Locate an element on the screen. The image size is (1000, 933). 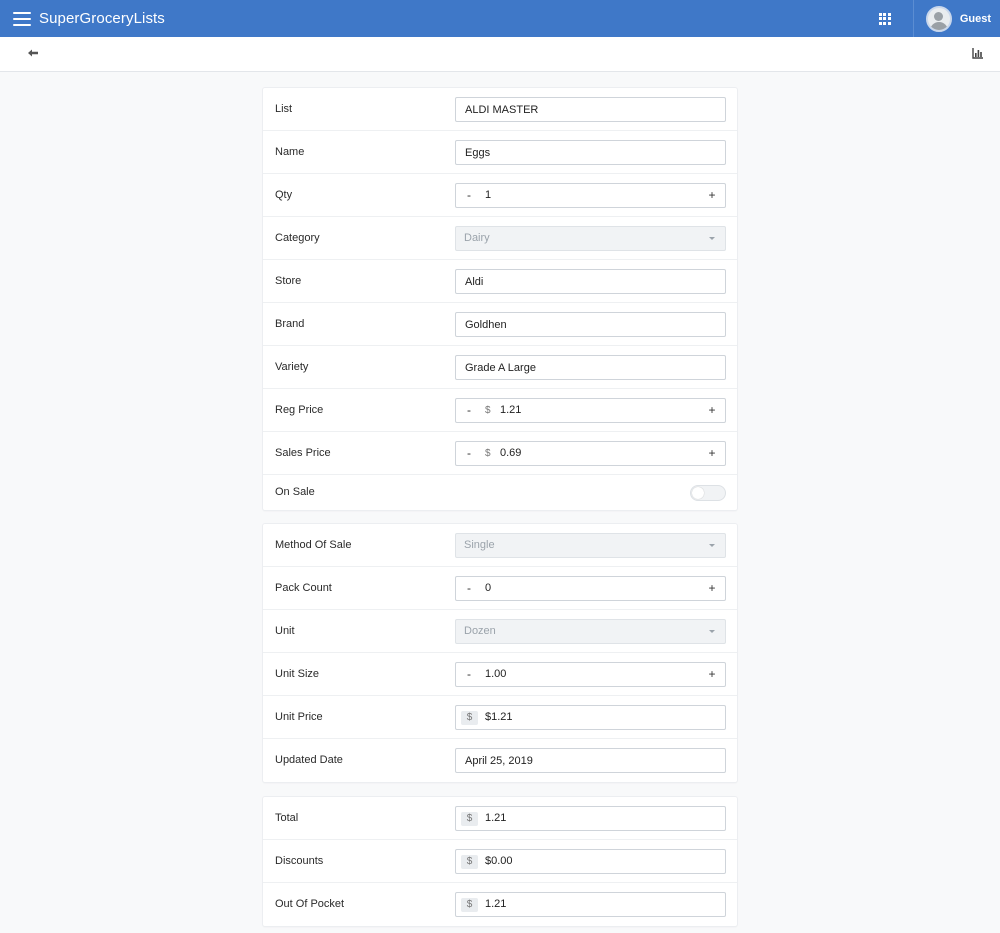
pack-count-value: 0 is located at coordinates (488, 588).